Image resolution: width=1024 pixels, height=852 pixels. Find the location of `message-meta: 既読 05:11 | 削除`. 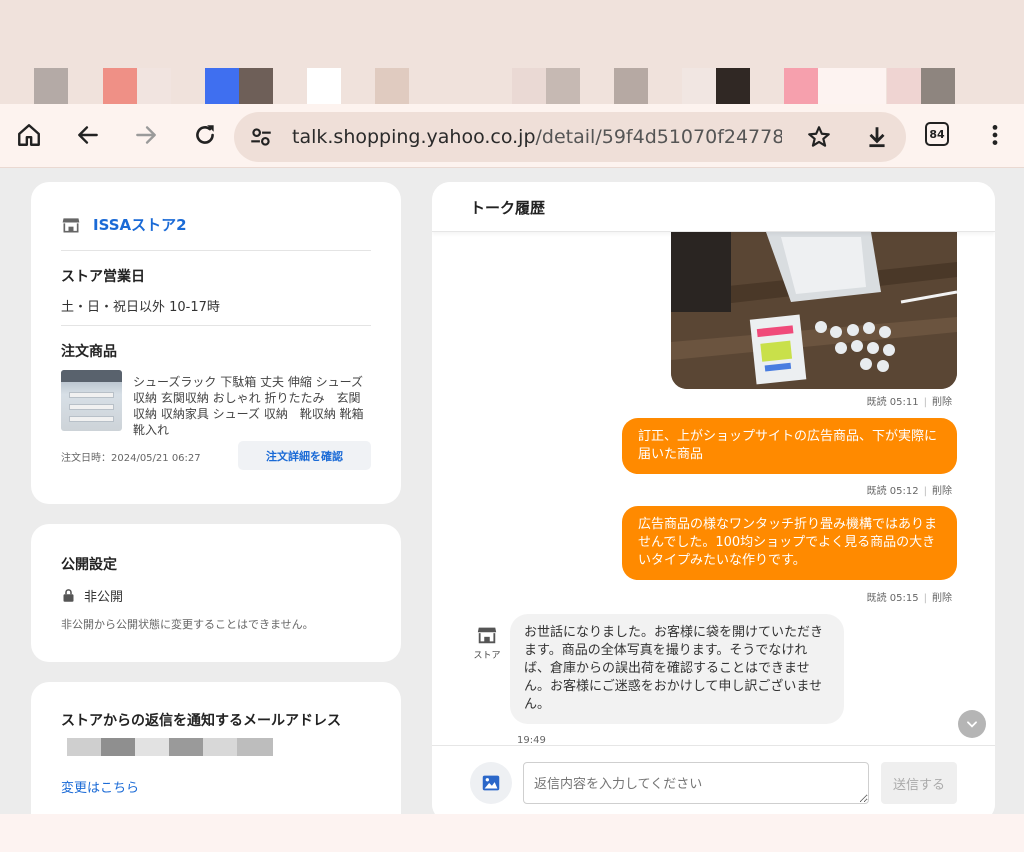

message-meta: 既読 05:11 | 削除 is located at coordinates (909, 402).